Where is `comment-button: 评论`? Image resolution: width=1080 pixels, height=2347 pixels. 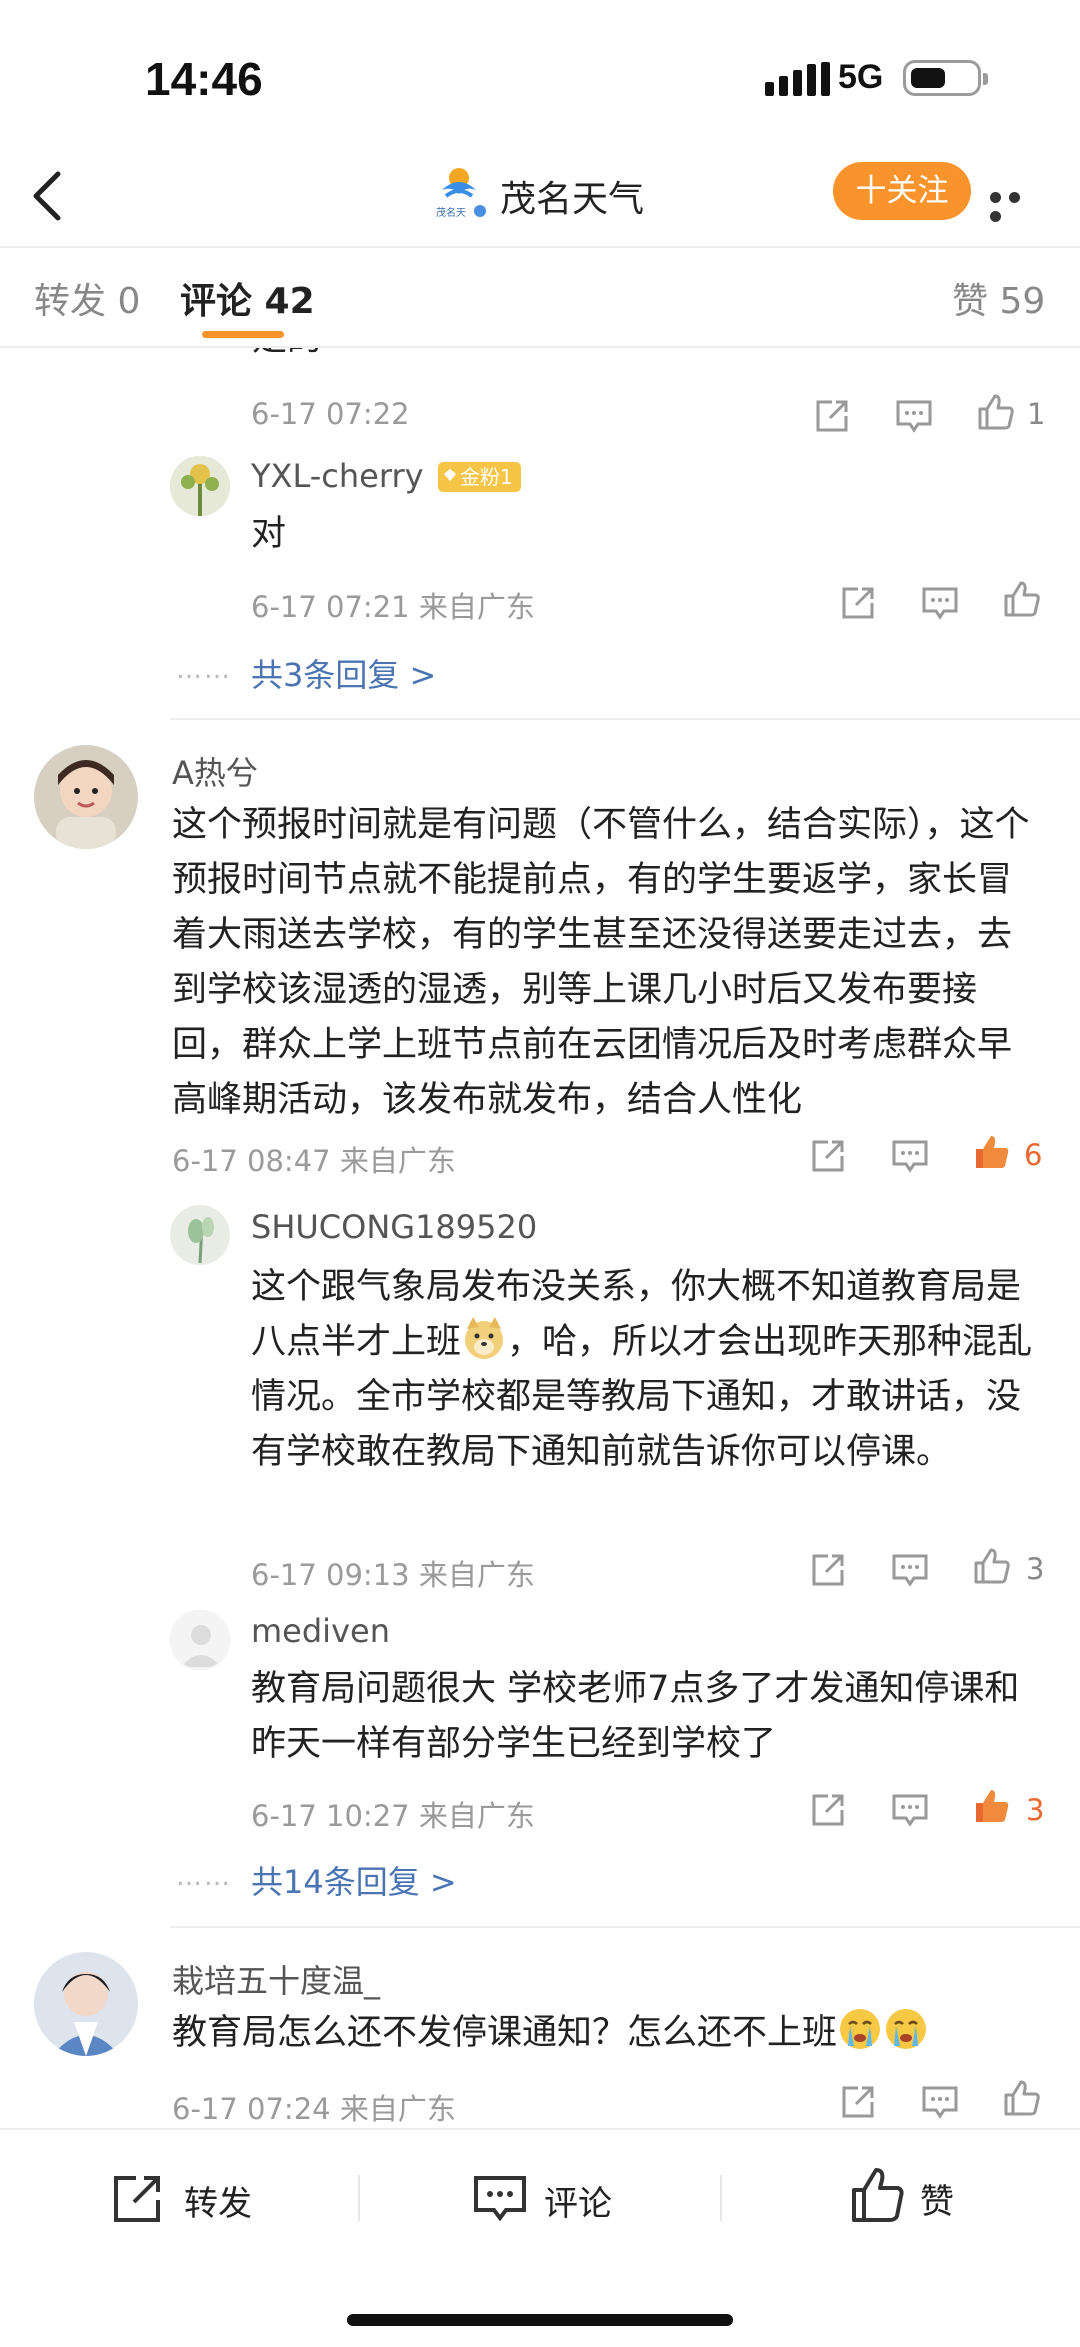 comment-button: 评论 is located at coordinates (552, 2198).